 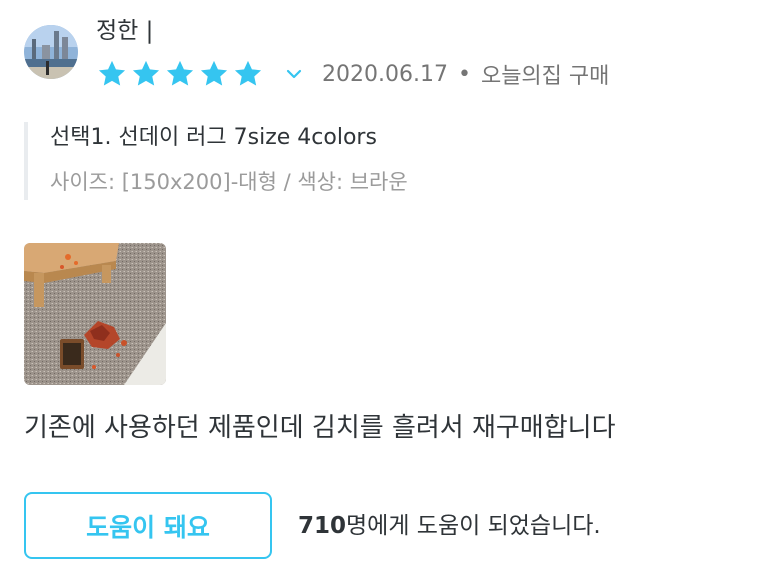 I want to click on review-photo, so click(x=95, y=314).